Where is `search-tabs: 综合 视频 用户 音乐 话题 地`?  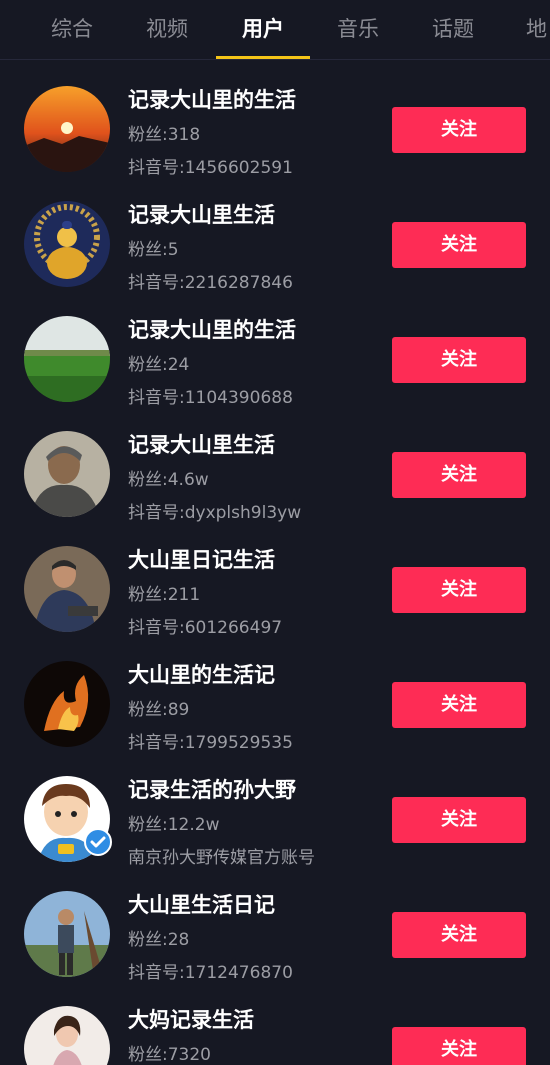
search-tabs: 综合 视频 用户 音乐 话题 地 is located at coordinates (275, 30).